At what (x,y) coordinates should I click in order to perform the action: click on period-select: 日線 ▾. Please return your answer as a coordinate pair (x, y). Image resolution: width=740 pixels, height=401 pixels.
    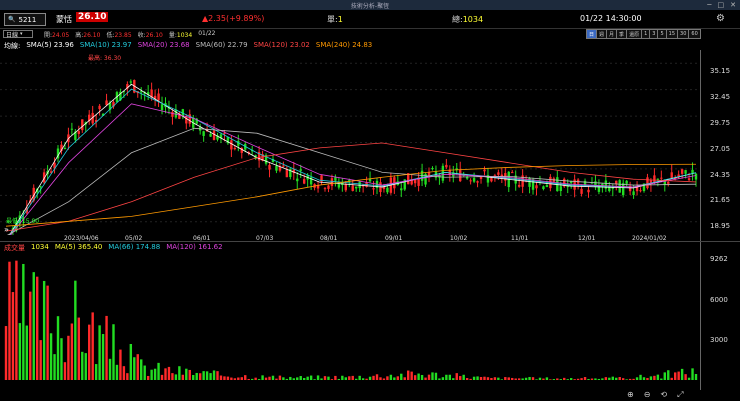
    Looking at the image, I should click on (18, 34).